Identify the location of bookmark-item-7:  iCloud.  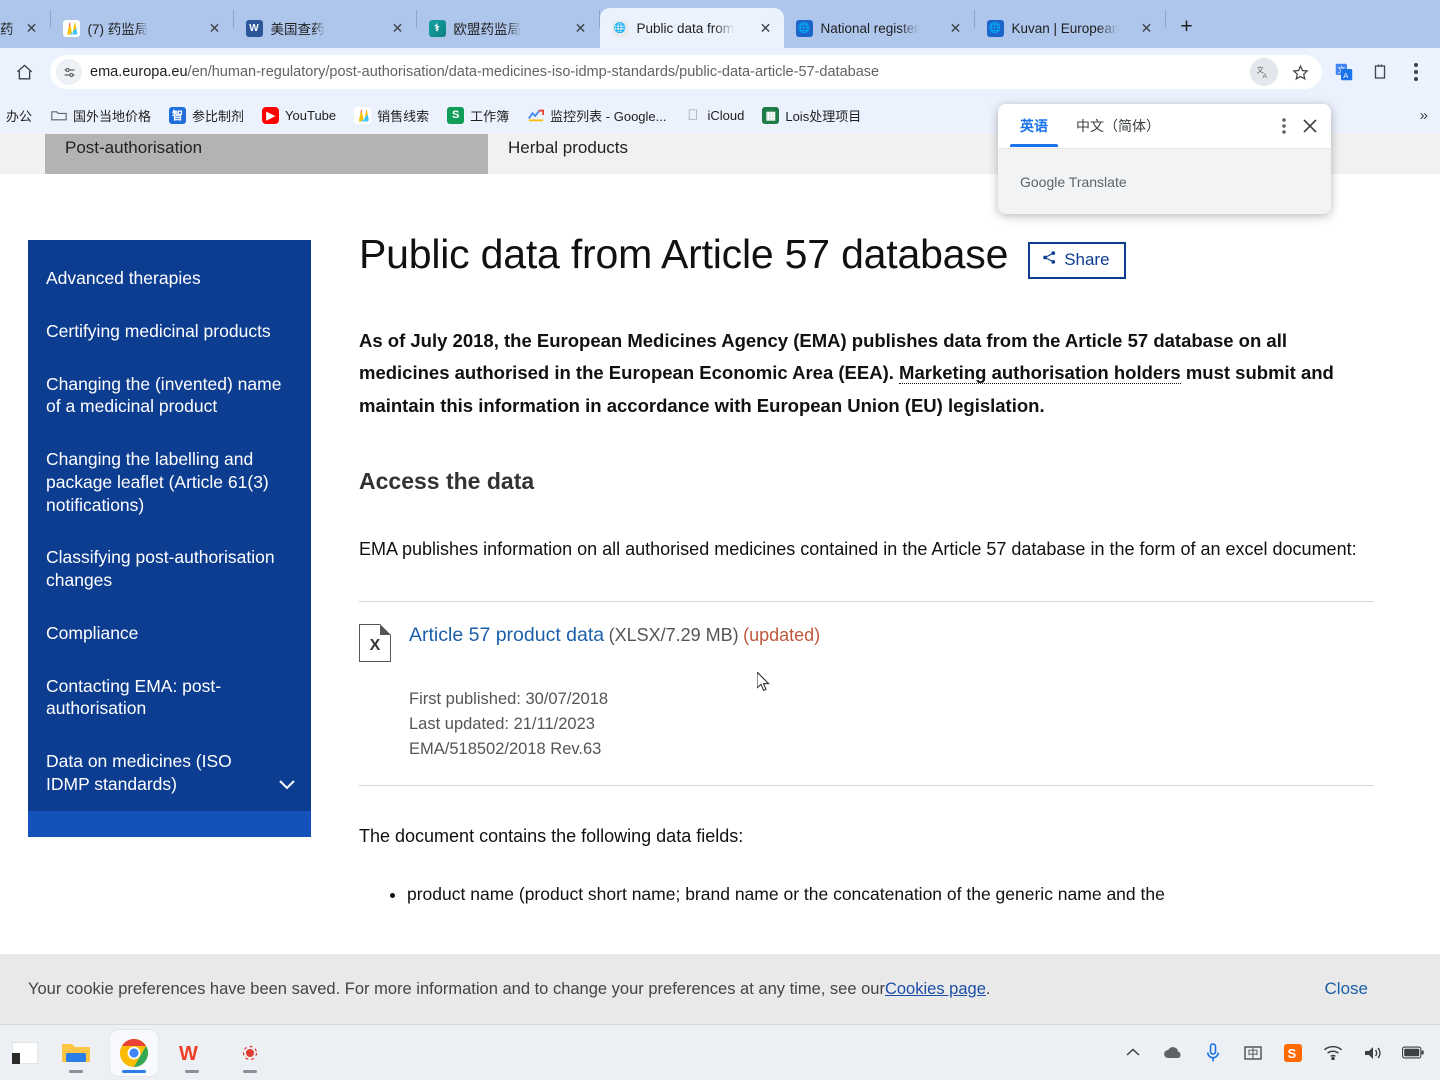
(714, 115).